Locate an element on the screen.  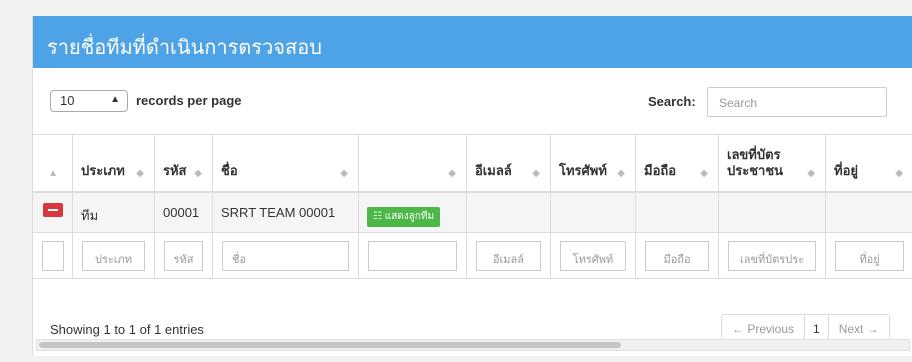
row-expand-cell is located at coordinates (53, 212).